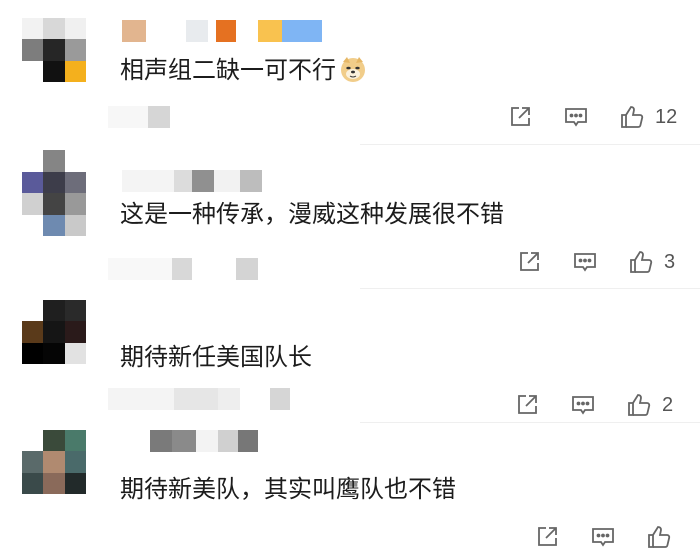 The width and height of the screenshot is (700, 560). I want to click on comment-text: 这是一种传承，漫威这种发展很不错, so click(312, 214).